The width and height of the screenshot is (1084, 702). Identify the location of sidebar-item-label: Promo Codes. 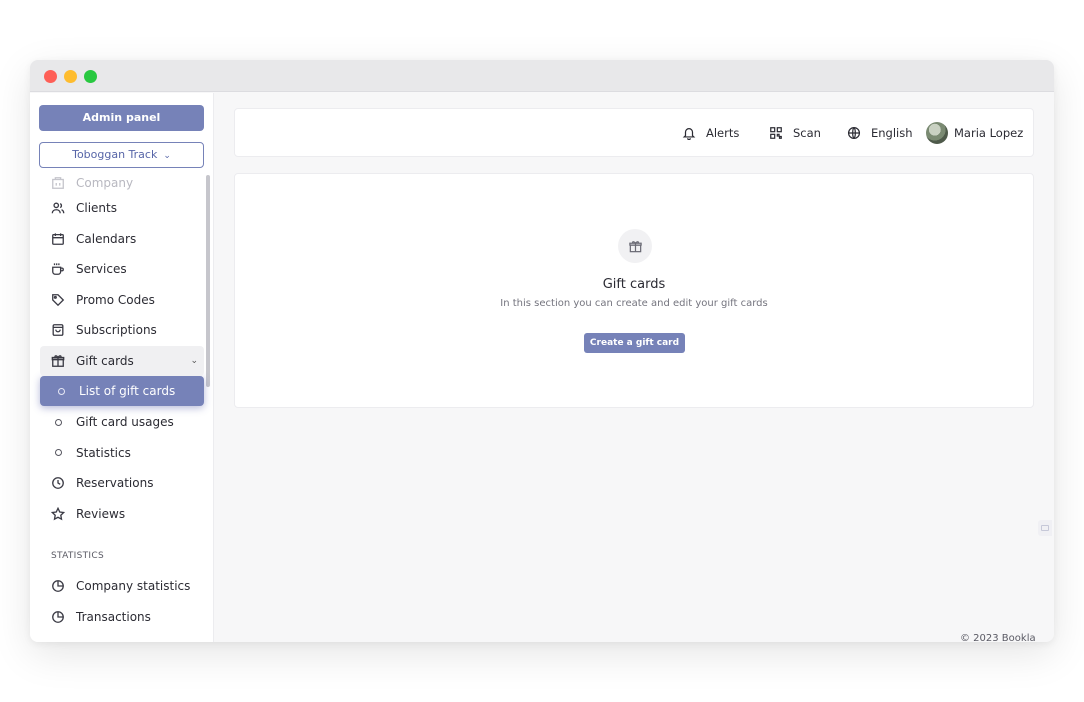
(115, 299).